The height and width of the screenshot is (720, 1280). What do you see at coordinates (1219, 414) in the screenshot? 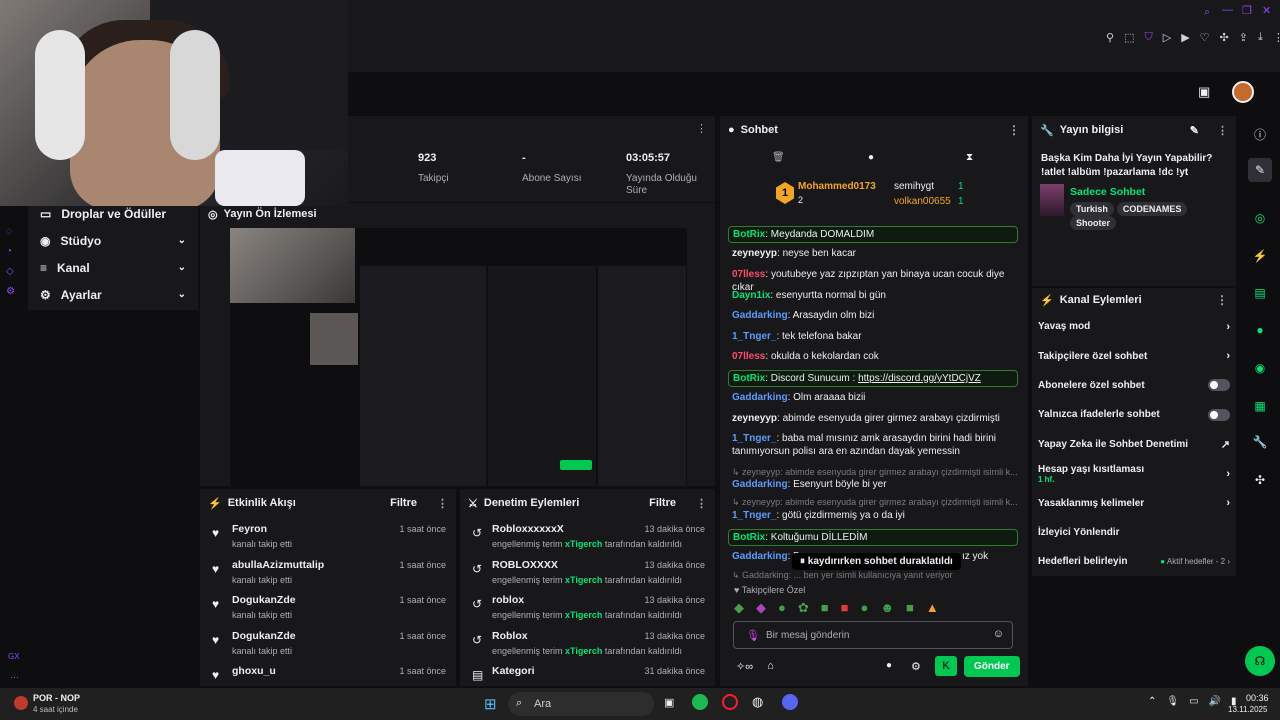
I see `emote-toggle` at bounding box center [1219, 414].